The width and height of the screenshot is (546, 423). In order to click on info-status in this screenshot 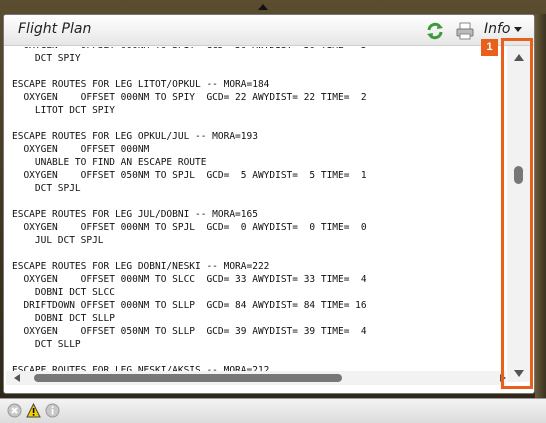, I will do `click(52, 410)`.